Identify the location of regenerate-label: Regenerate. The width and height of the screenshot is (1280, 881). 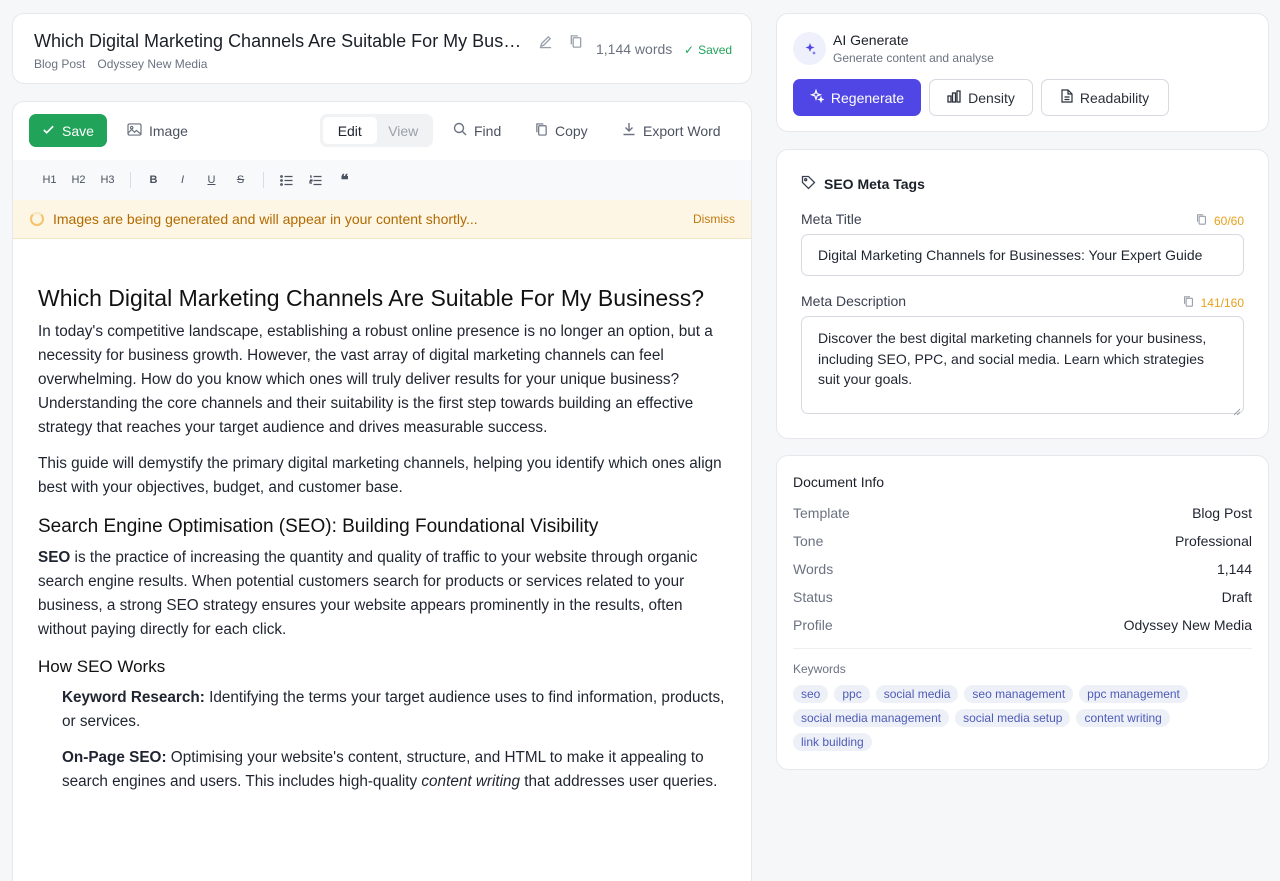
(867, 97).